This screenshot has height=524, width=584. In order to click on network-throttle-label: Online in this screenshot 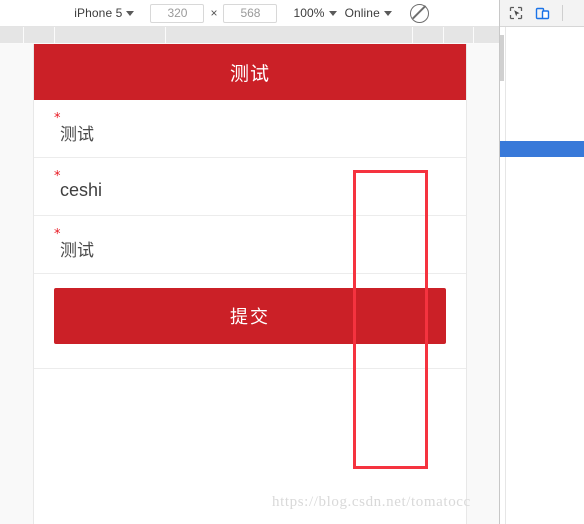, I will do `click(362, 13)`.